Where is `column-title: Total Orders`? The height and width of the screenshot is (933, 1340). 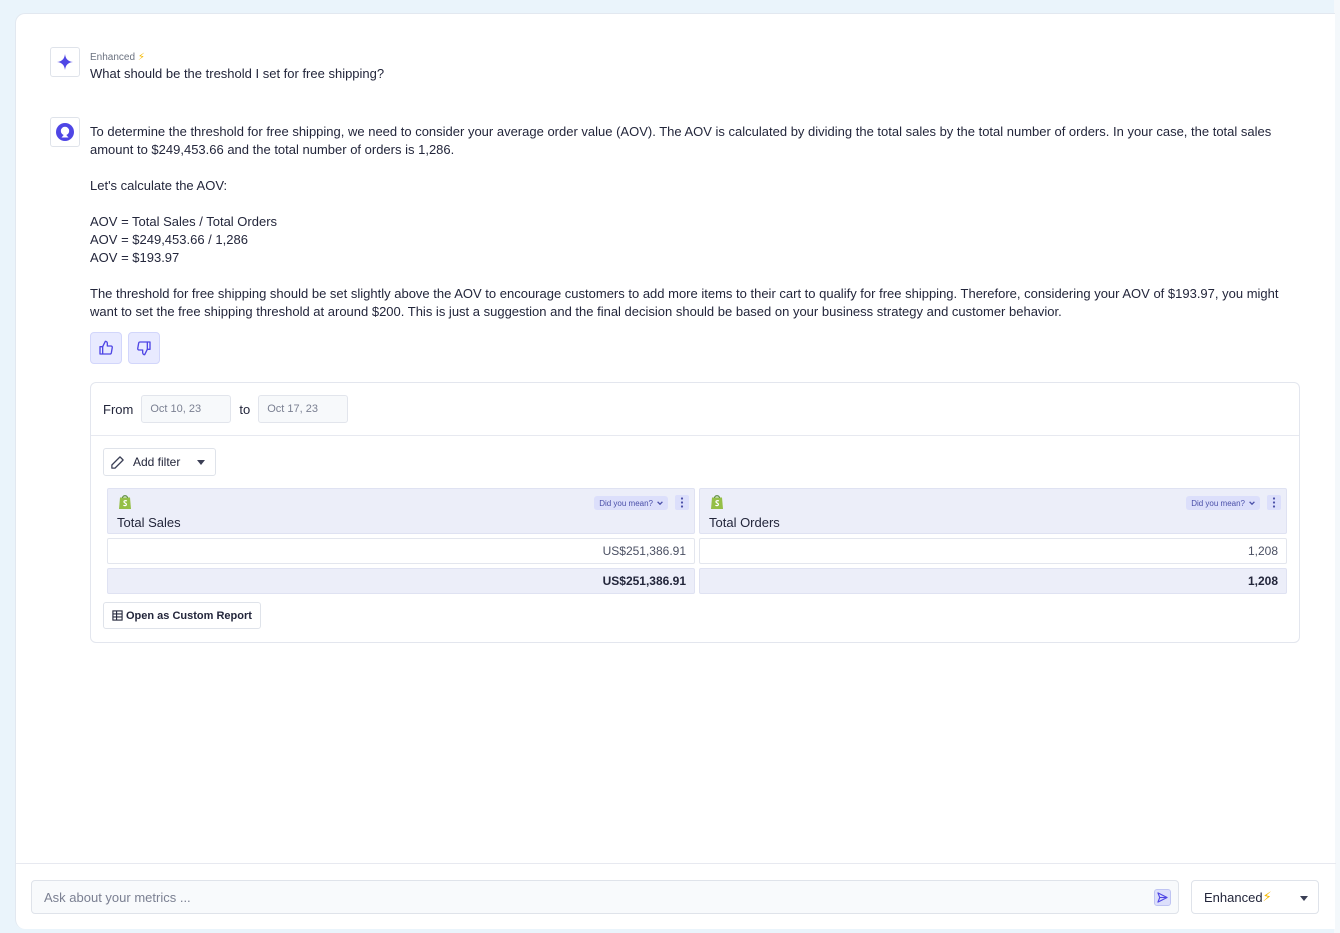
column-title: Total Orders is located at coordinates (744, 522).